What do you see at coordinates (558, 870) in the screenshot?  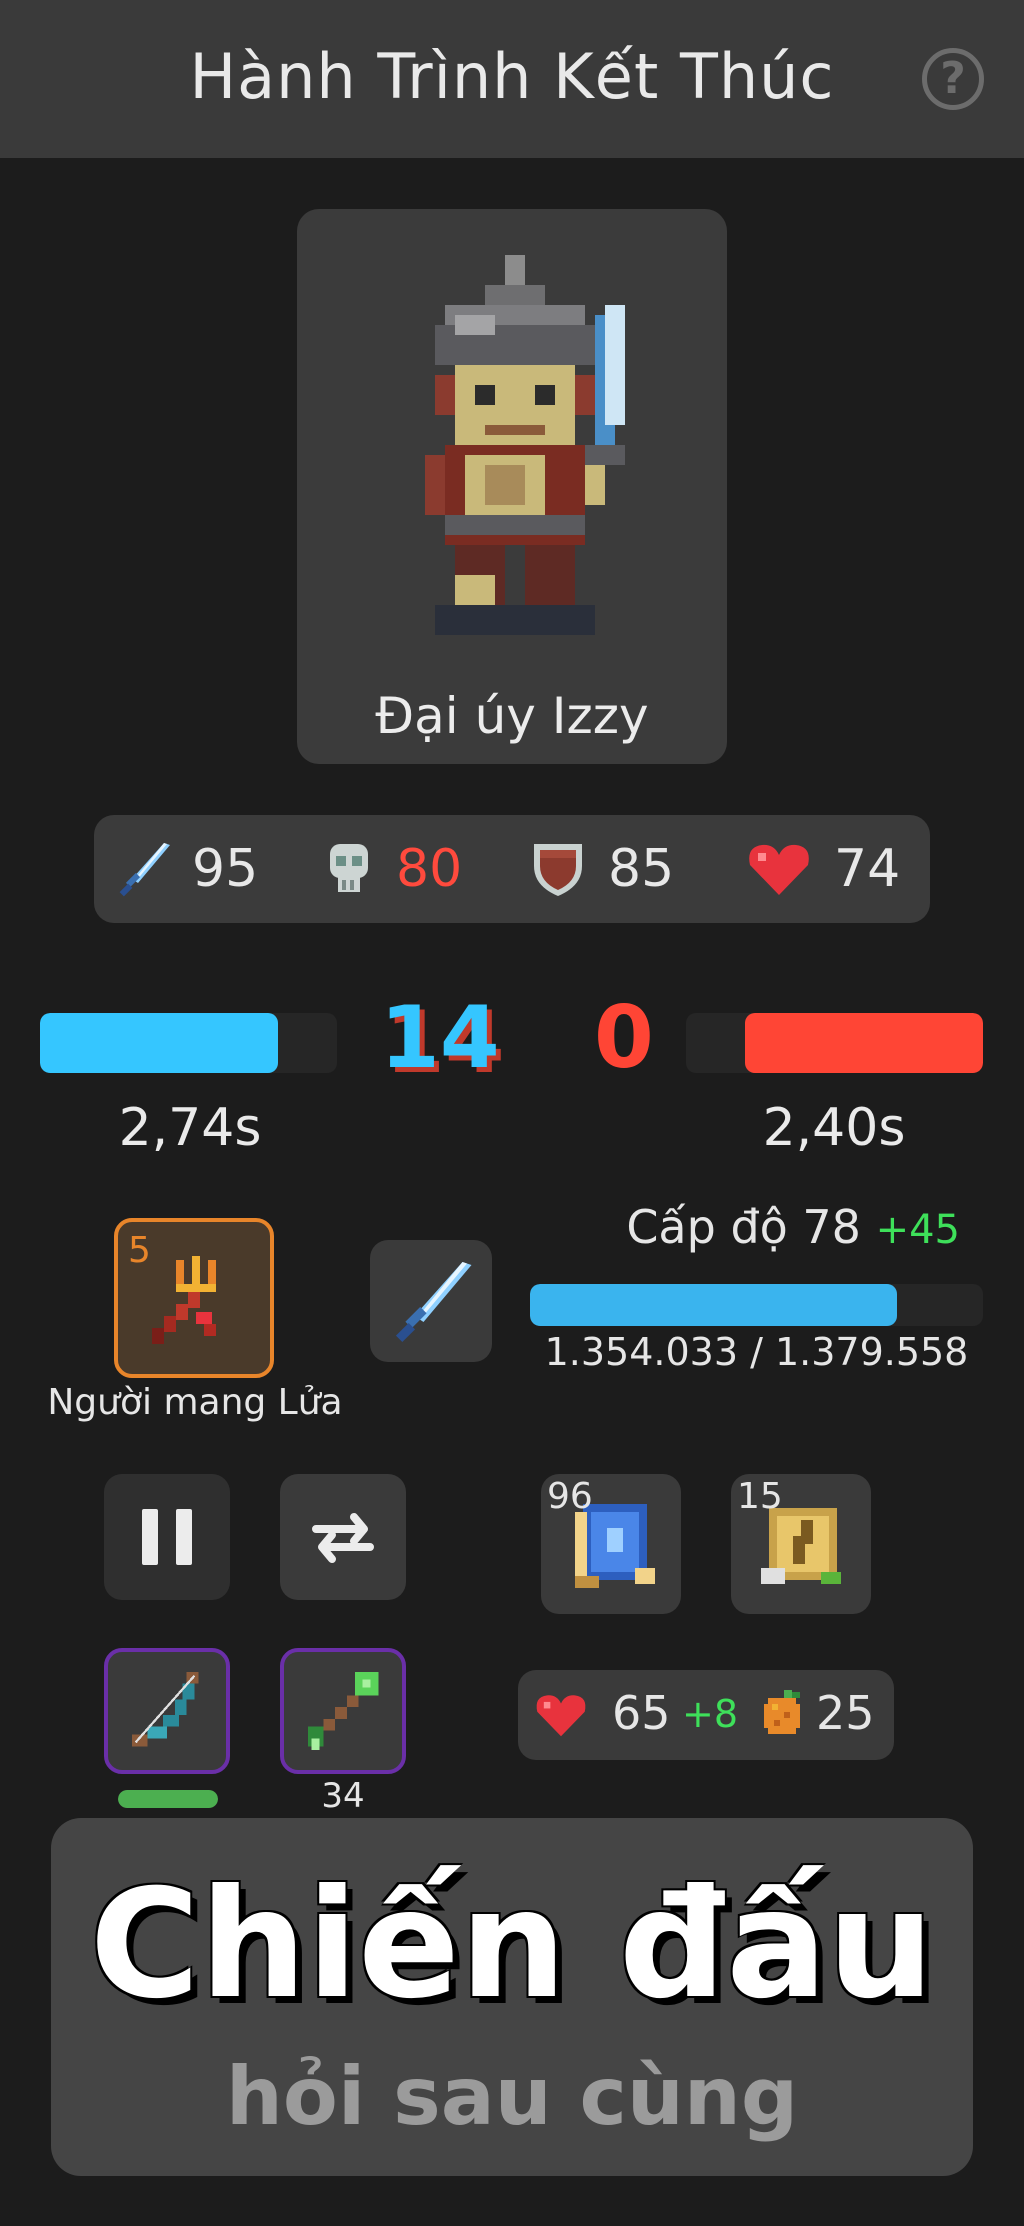 I see `shield-icon` at bounding box center [558, 870].